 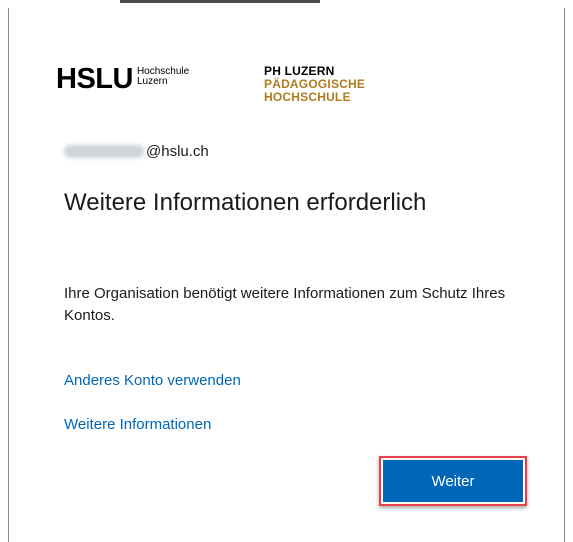 What do you see at coordinates (245, 202) in the screenshot?
I see `page-title: Weitere Informationen erforderlich` at bounding box center [245, 202].